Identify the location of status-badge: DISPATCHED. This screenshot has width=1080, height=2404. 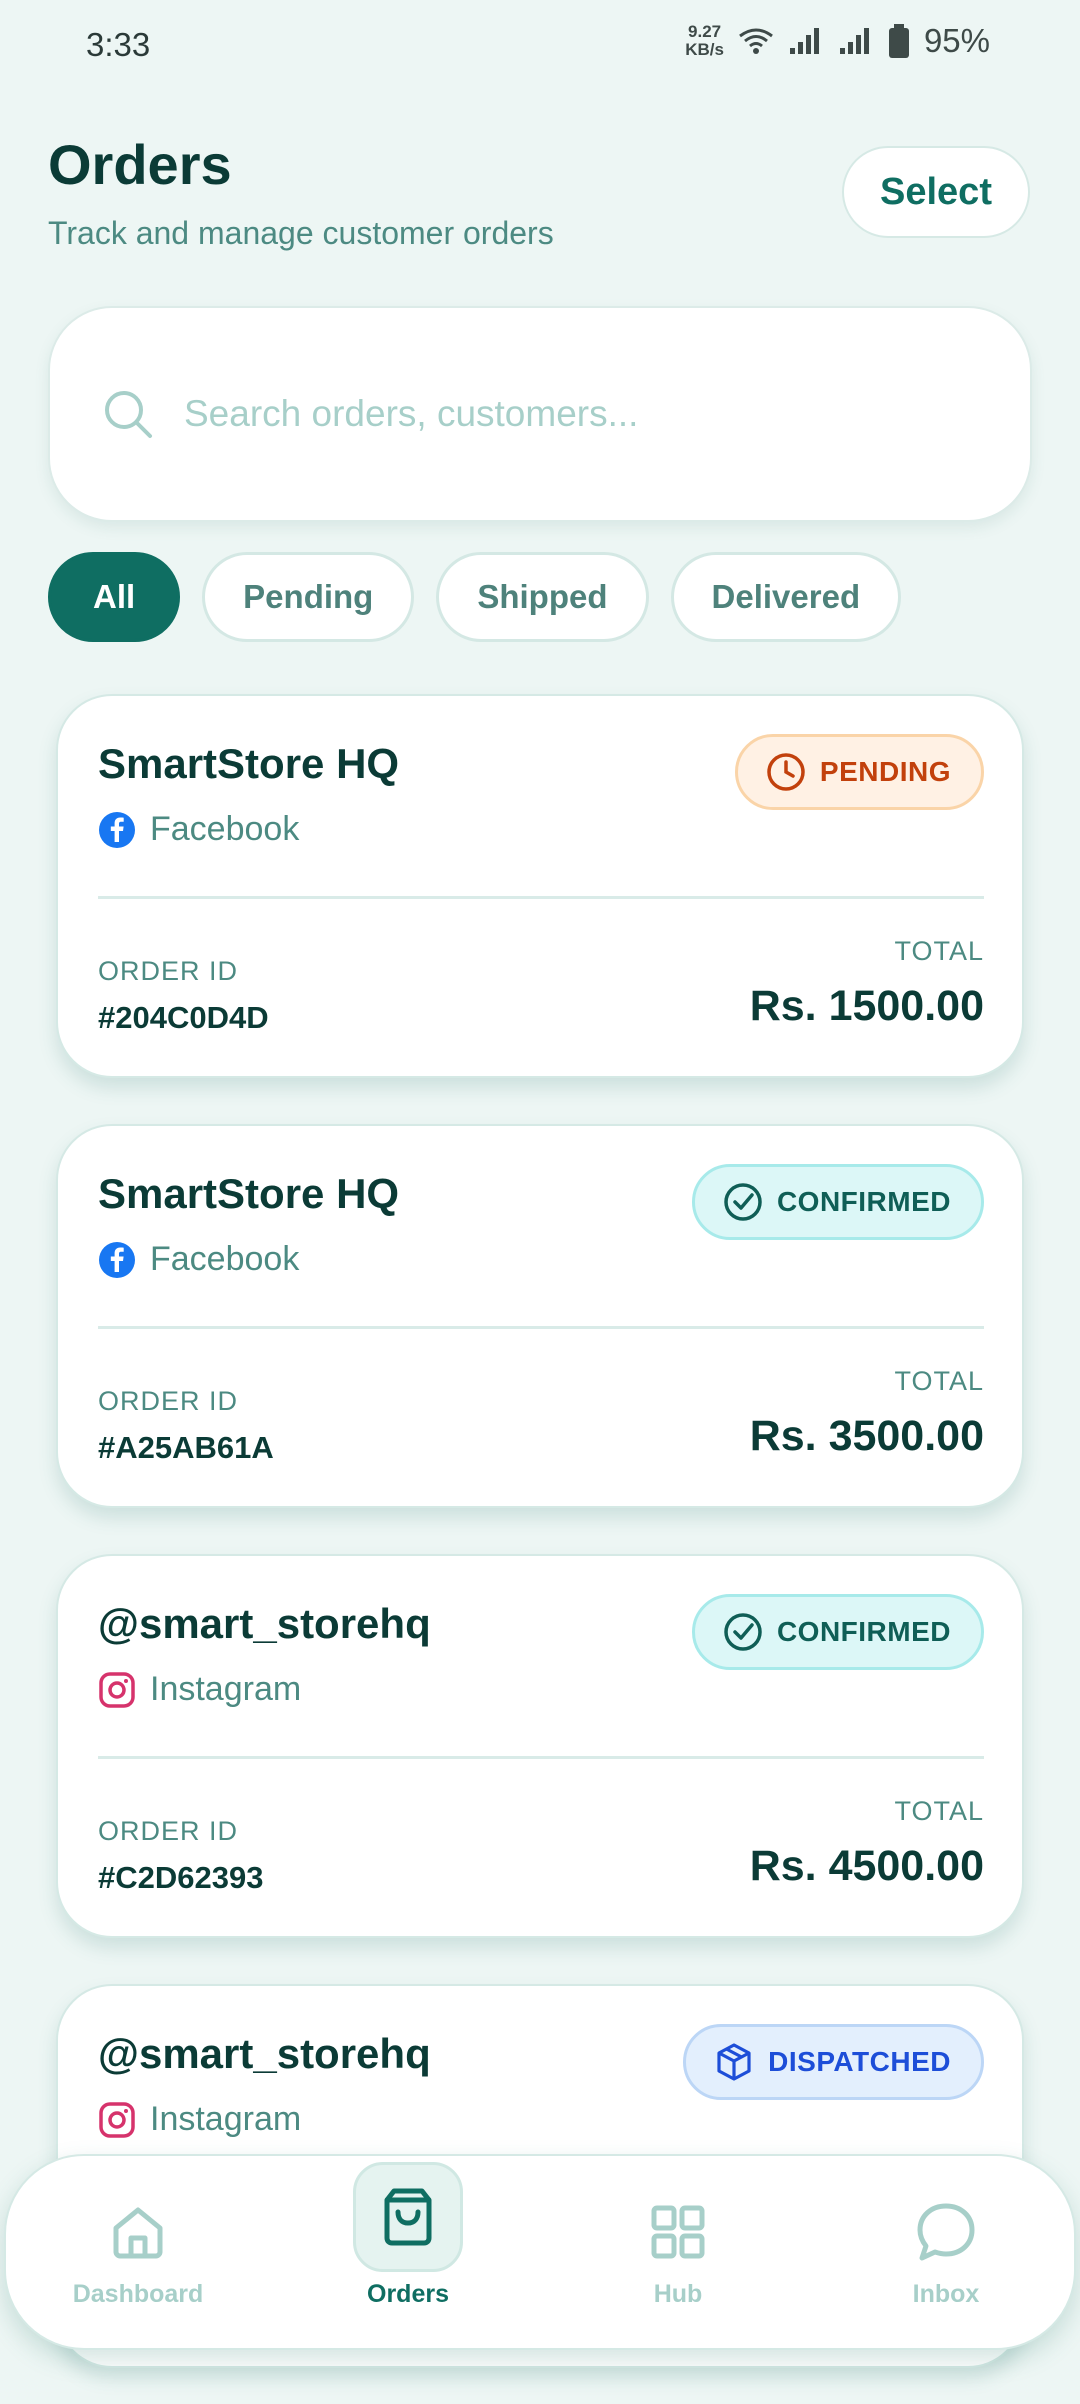
(833, 2062).